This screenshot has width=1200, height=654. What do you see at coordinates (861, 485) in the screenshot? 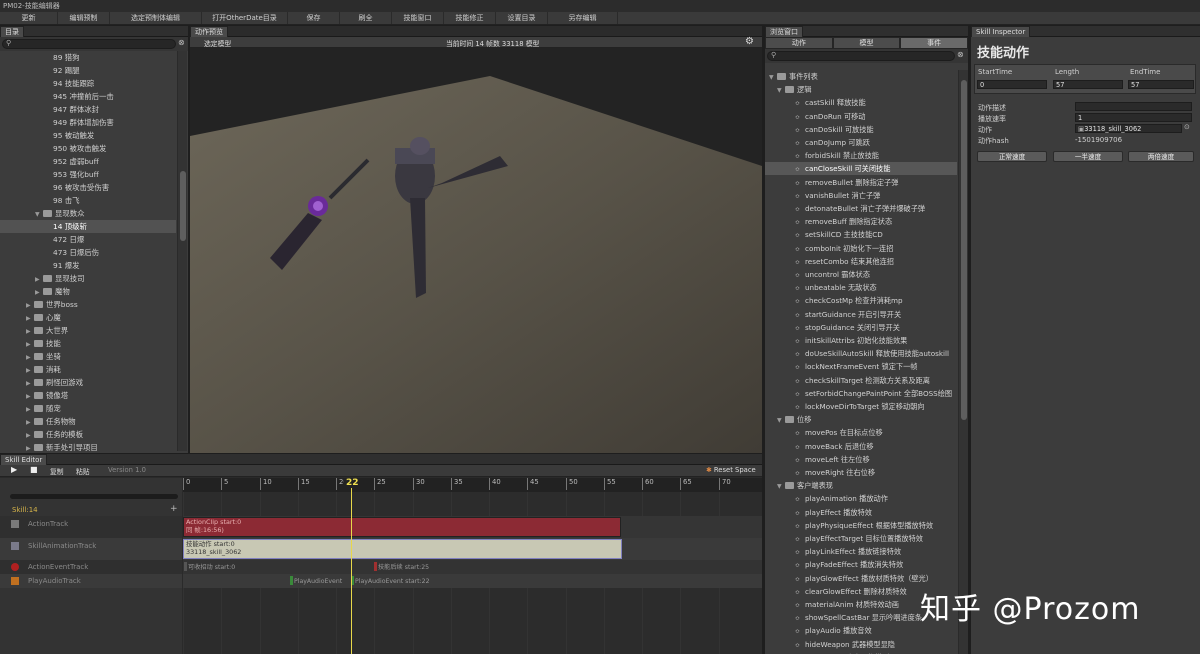
I see `event-group: ▼ 客户端表现` at bounding box center [861, 485].